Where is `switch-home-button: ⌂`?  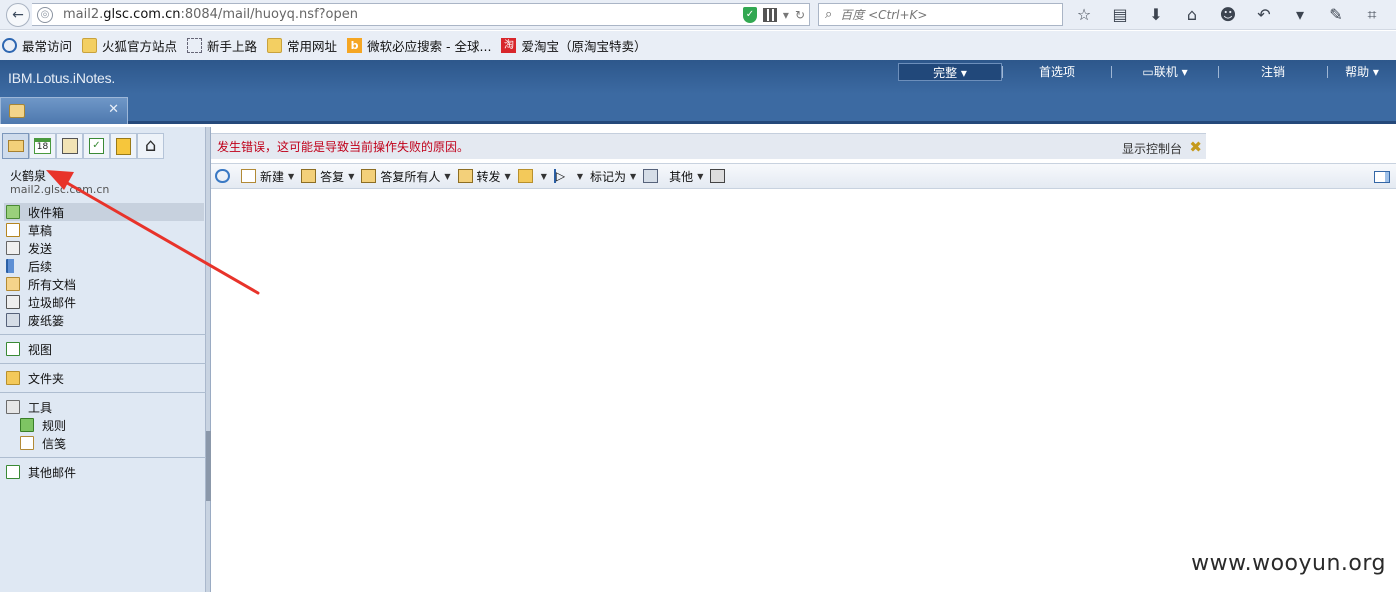
switch-home-button: ⌂ is located at coordinates (150, 146).